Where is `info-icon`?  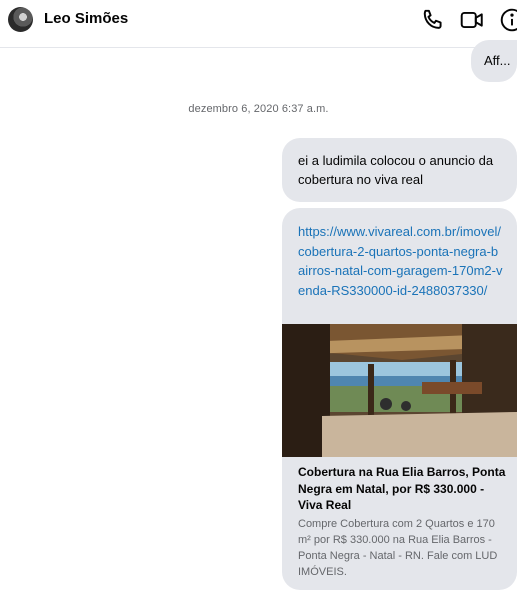 info-icon is located at coordinates (508, 20).